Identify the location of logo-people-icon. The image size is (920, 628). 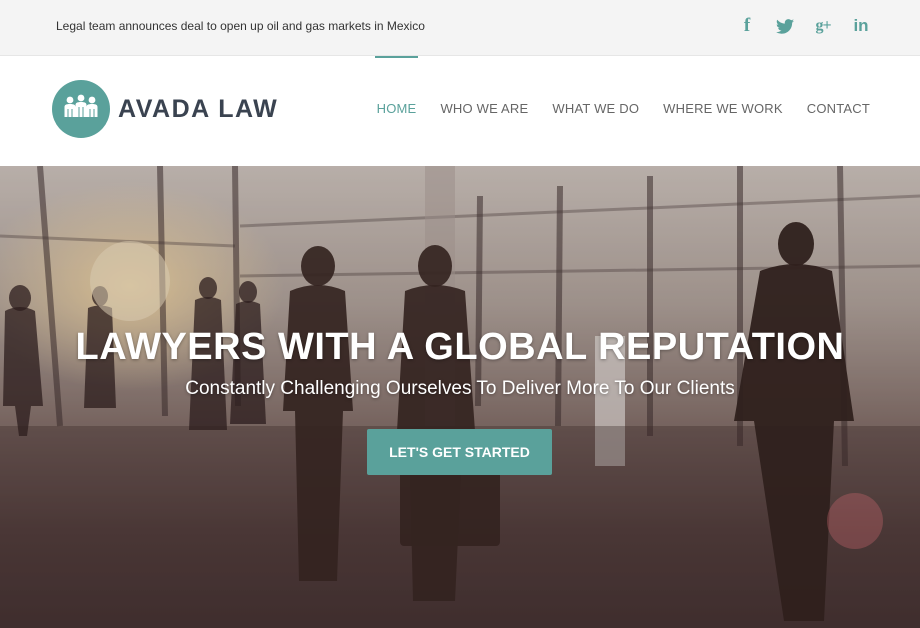
(81, 109).